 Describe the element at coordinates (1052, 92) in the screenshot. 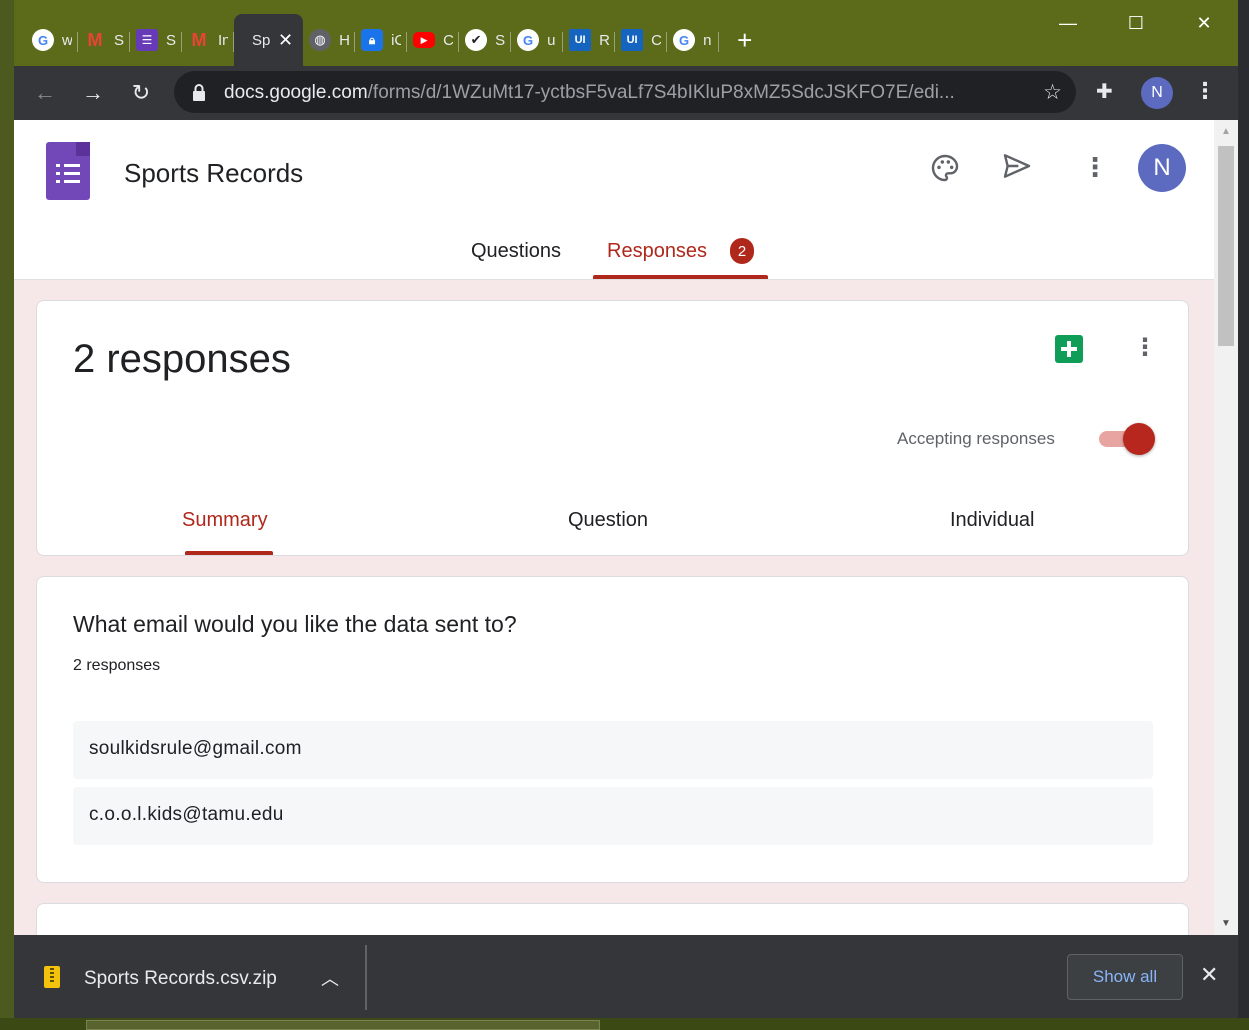

I see `bookmark-star-icon: ☆` at that location.